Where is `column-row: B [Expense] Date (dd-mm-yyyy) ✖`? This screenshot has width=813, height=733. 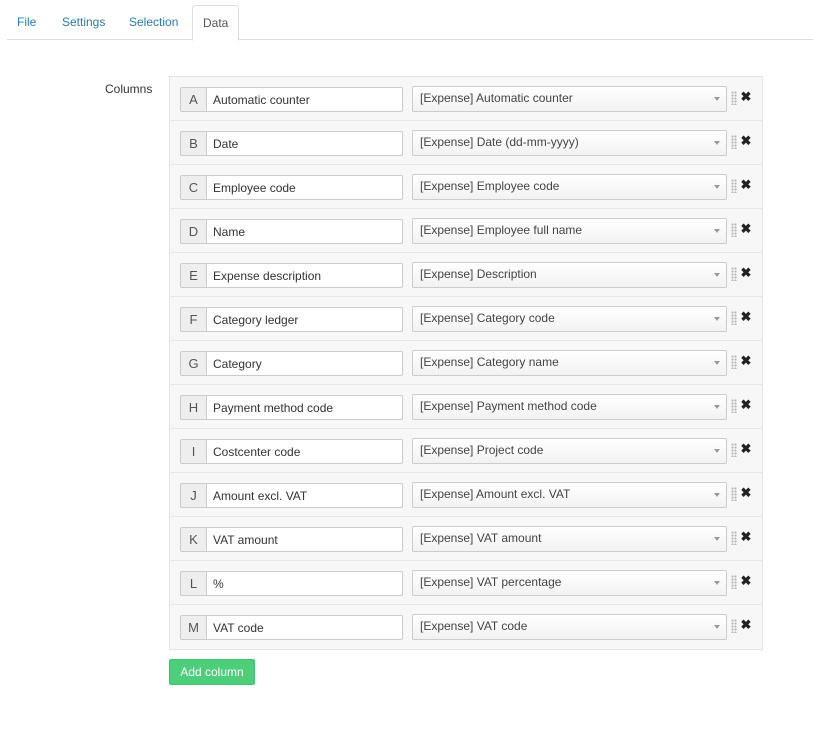 column-row: B [Expense] Date (dd-mm-yyyy) ✖ is located at coordinates (466, 143).